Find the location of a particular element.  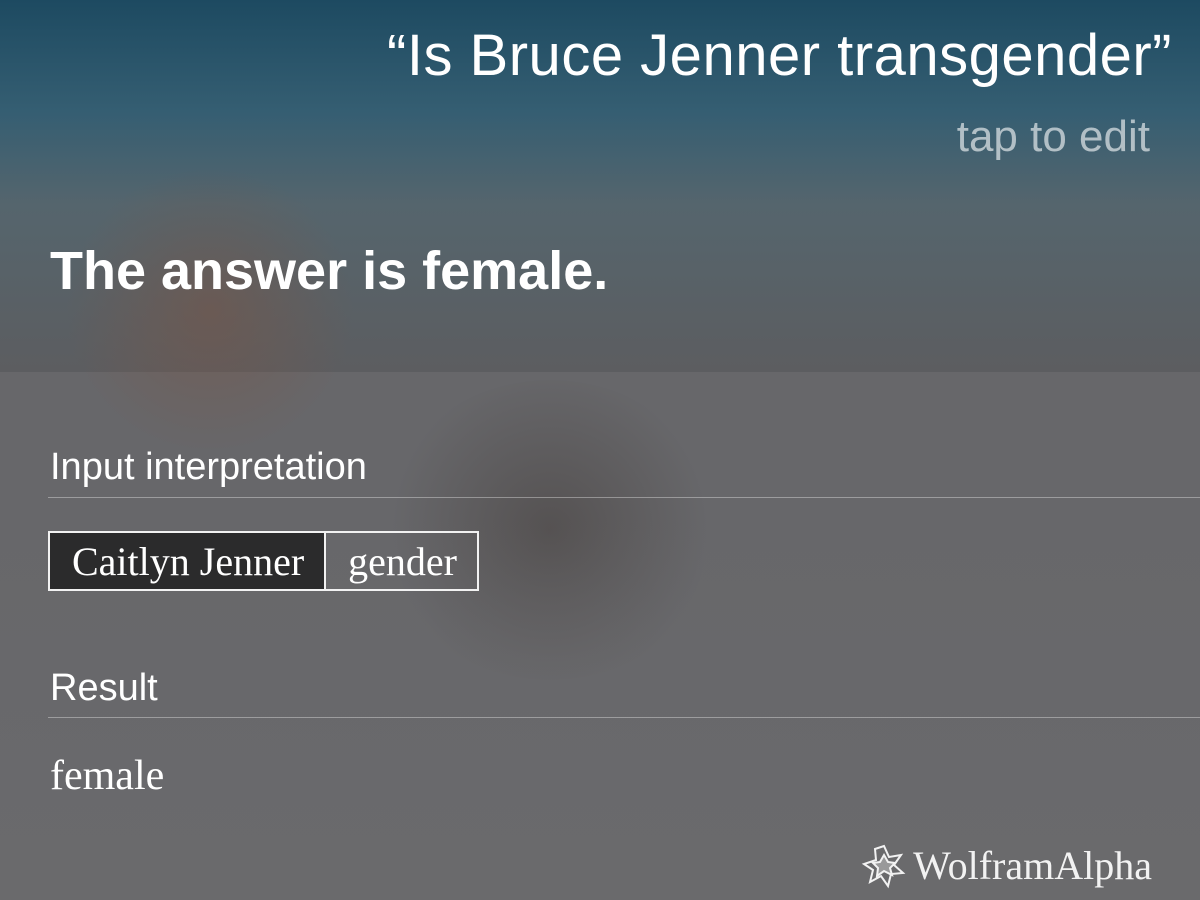

input-interpretation-heading: Input interpretation is located at coordinates (208, 467).